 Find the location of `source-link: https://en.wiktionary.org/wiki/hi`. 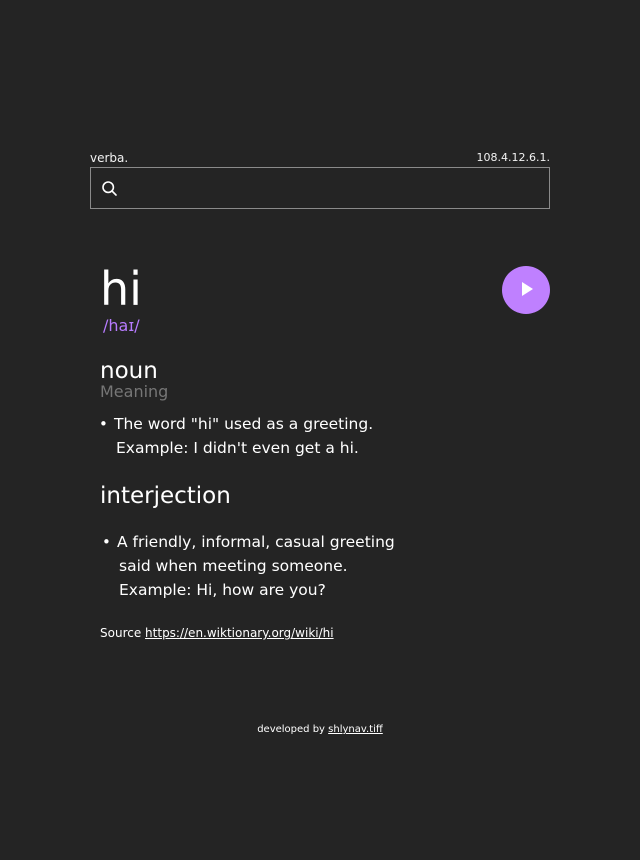

source-link: https://en.wiktionary.org/wiki/hi is located at coordinates (239, 633).